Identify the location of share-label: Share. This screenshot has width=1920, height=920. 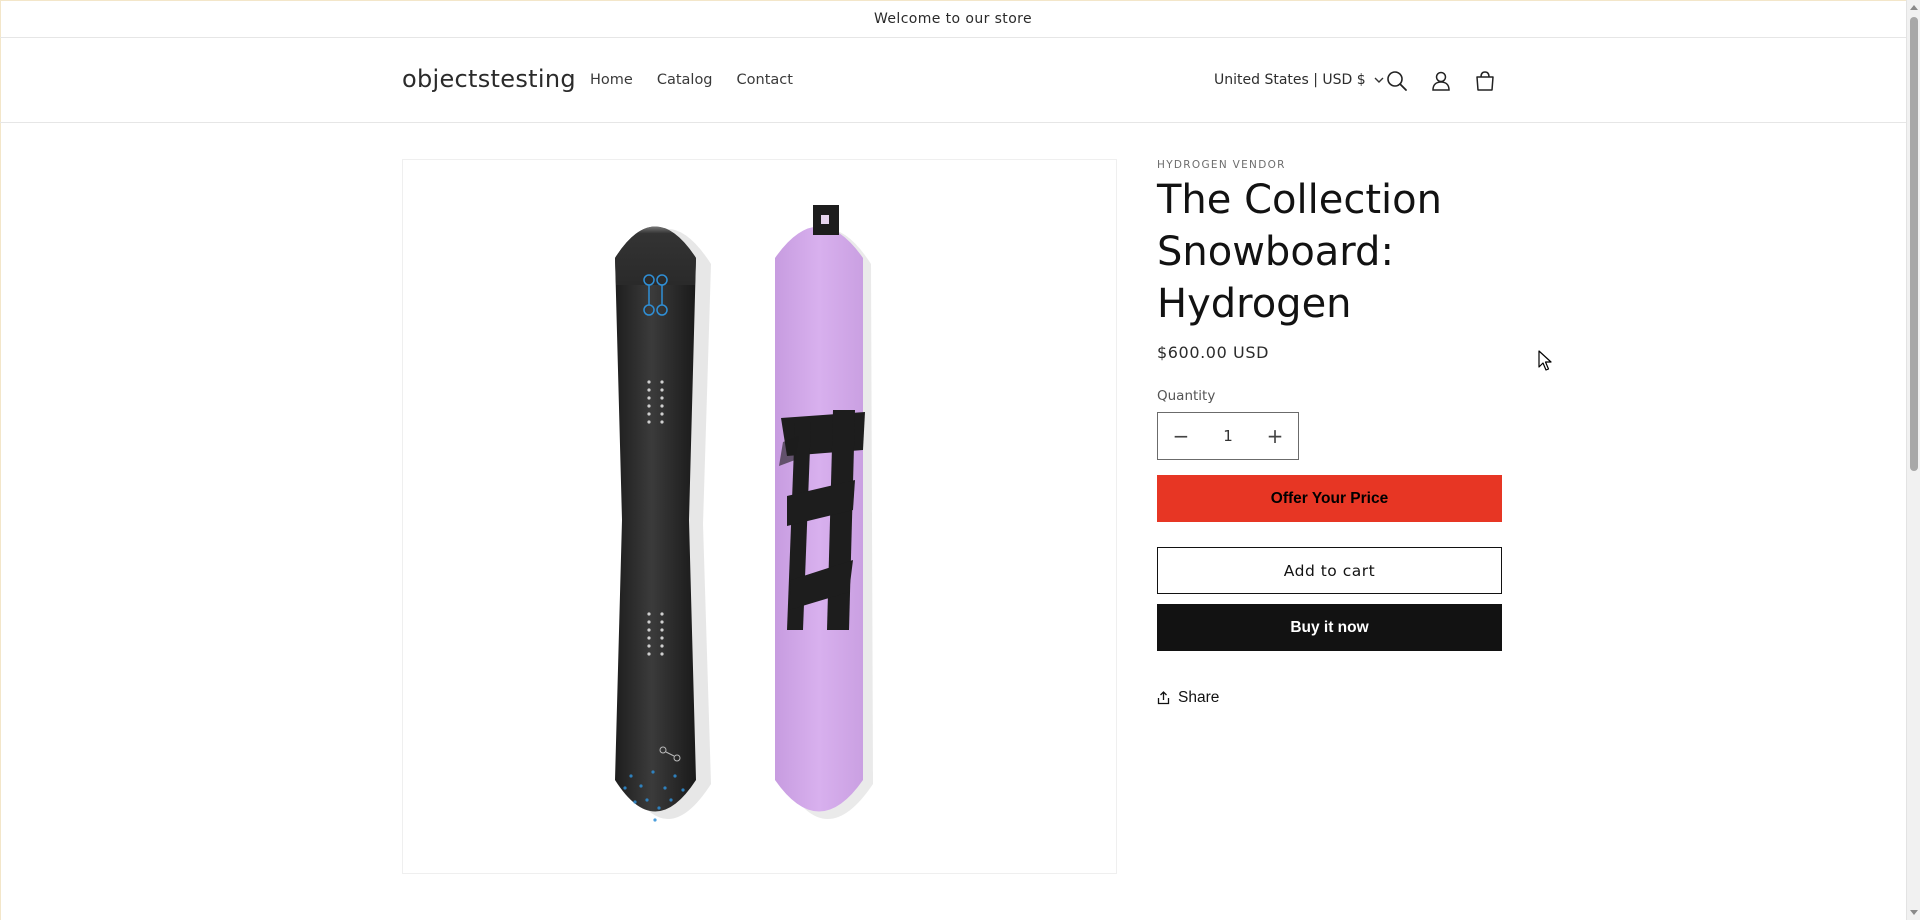
(1199, 697).